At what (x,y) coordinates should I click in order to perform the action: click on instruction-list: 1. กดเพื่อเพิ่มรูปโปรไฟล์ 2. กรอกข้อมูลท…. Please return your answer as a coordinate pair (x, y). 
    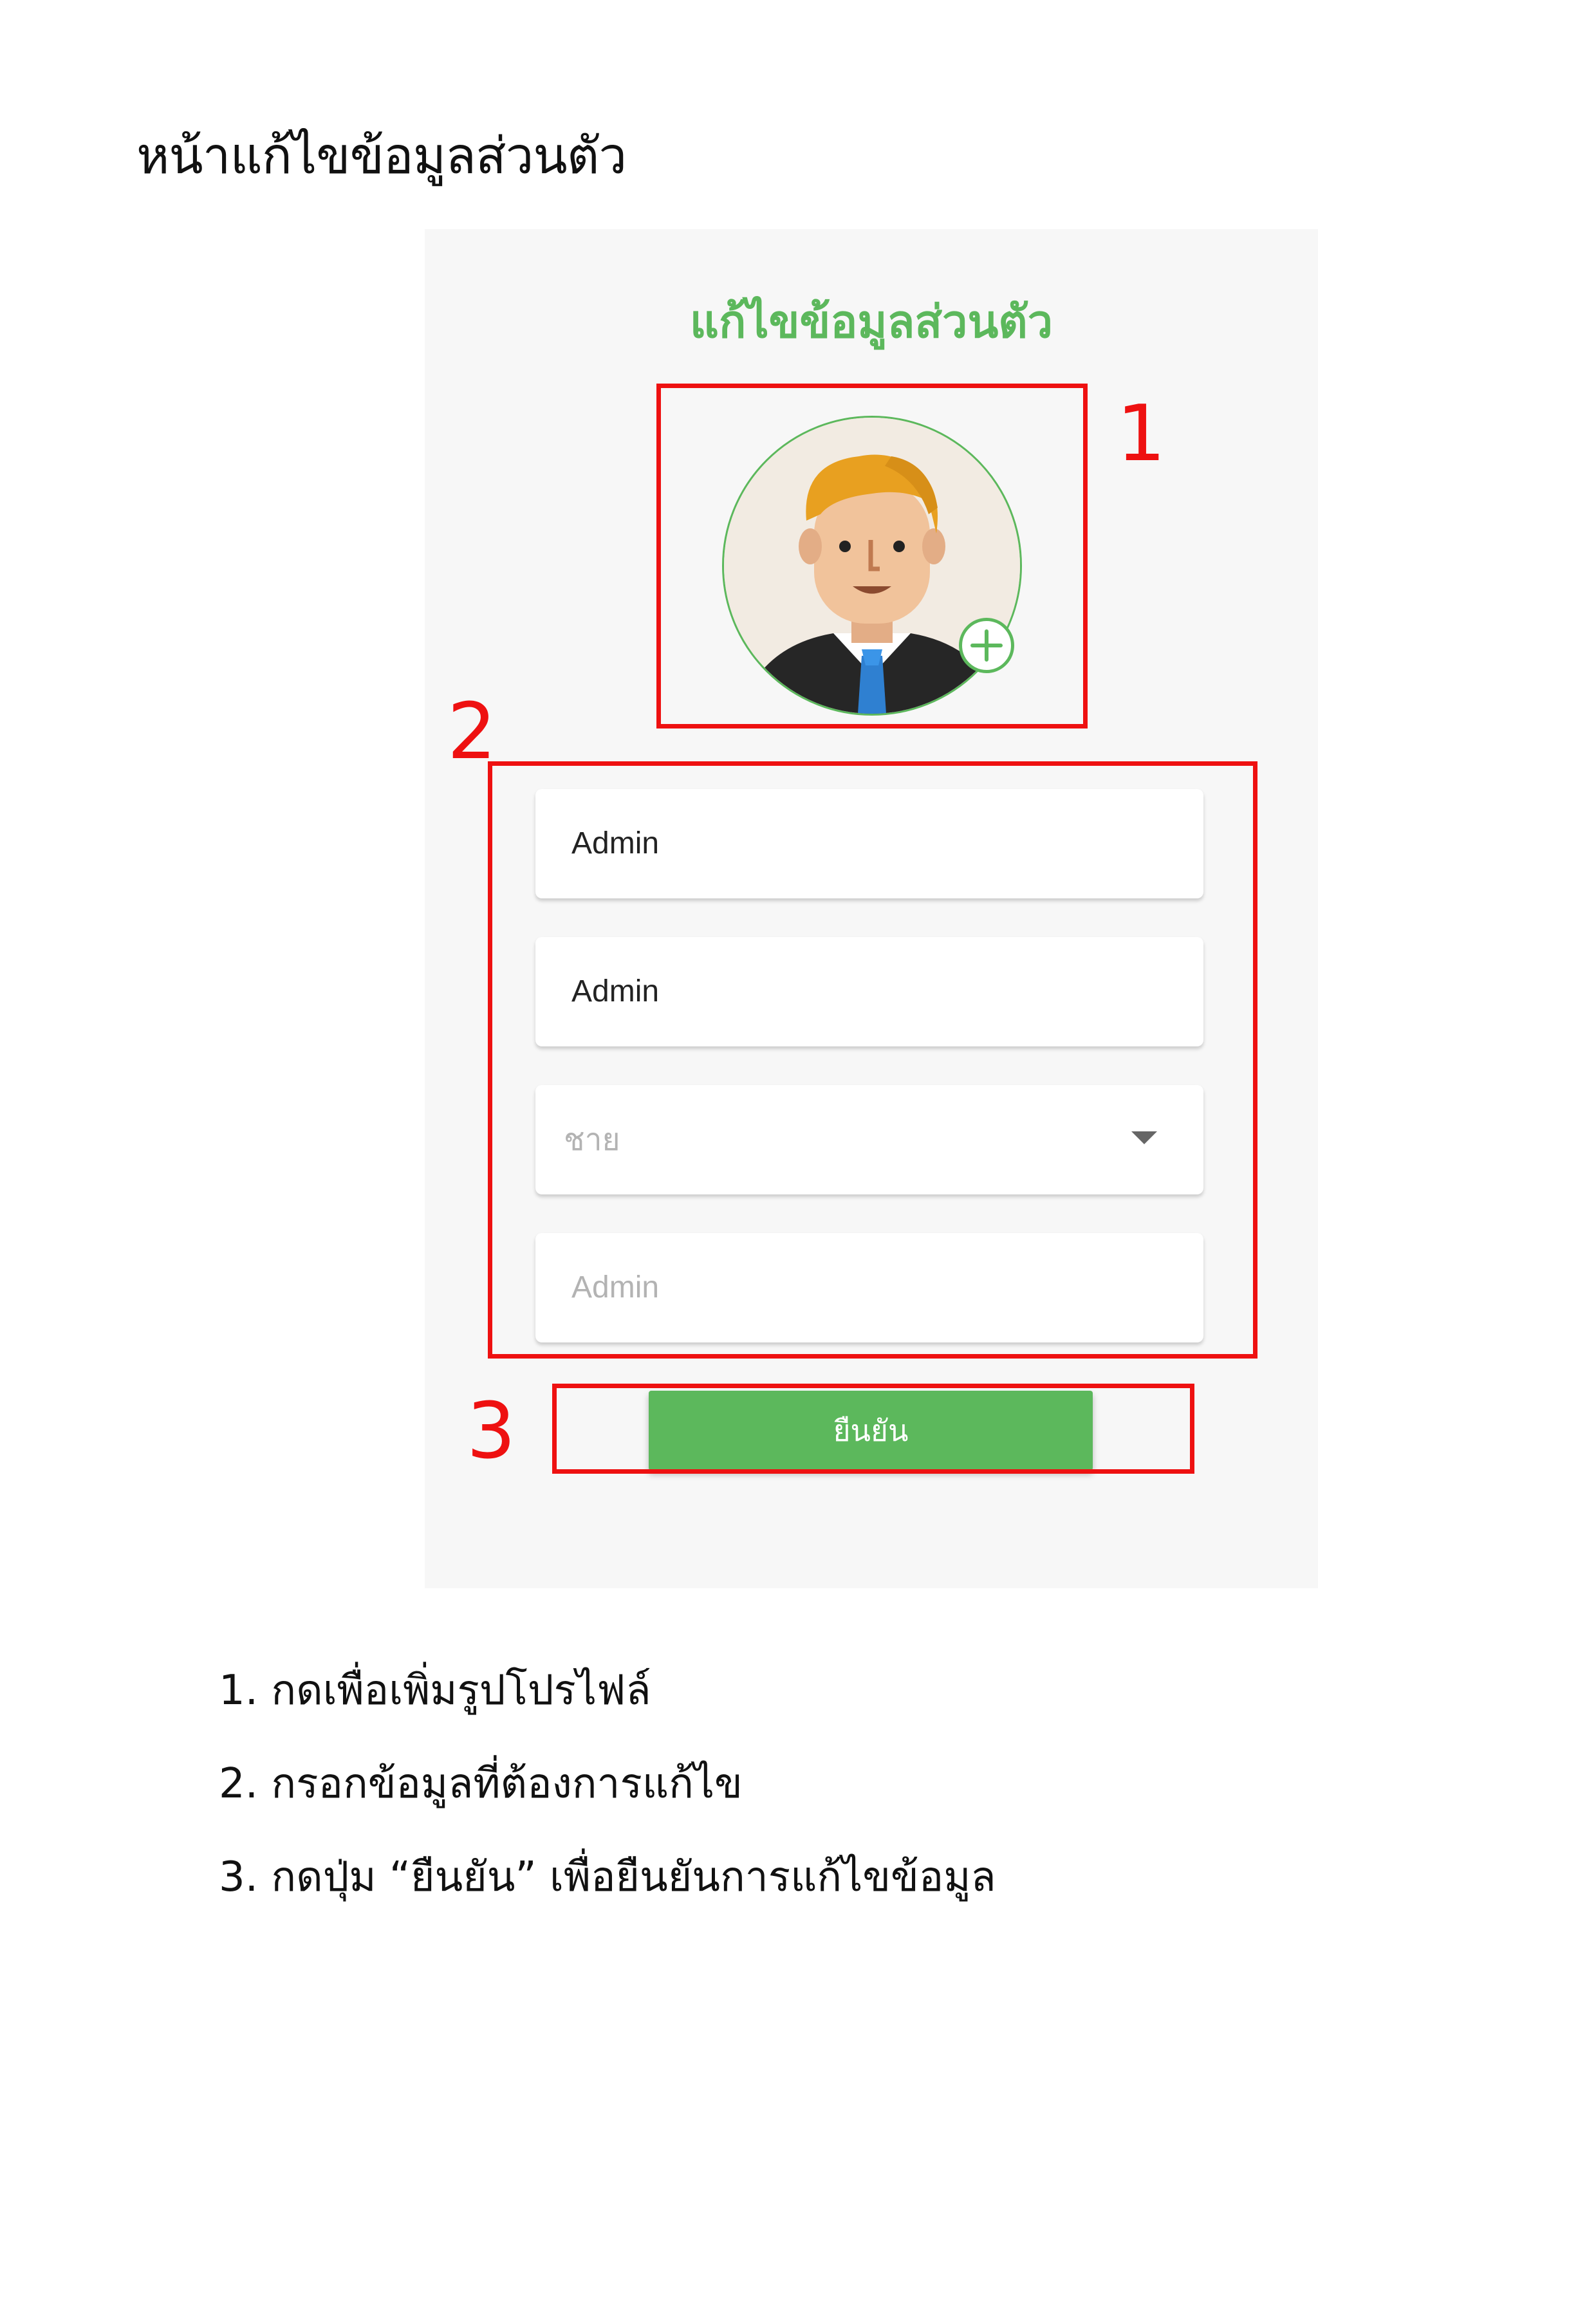
    Looking at the image, I should click on (607, 1797).